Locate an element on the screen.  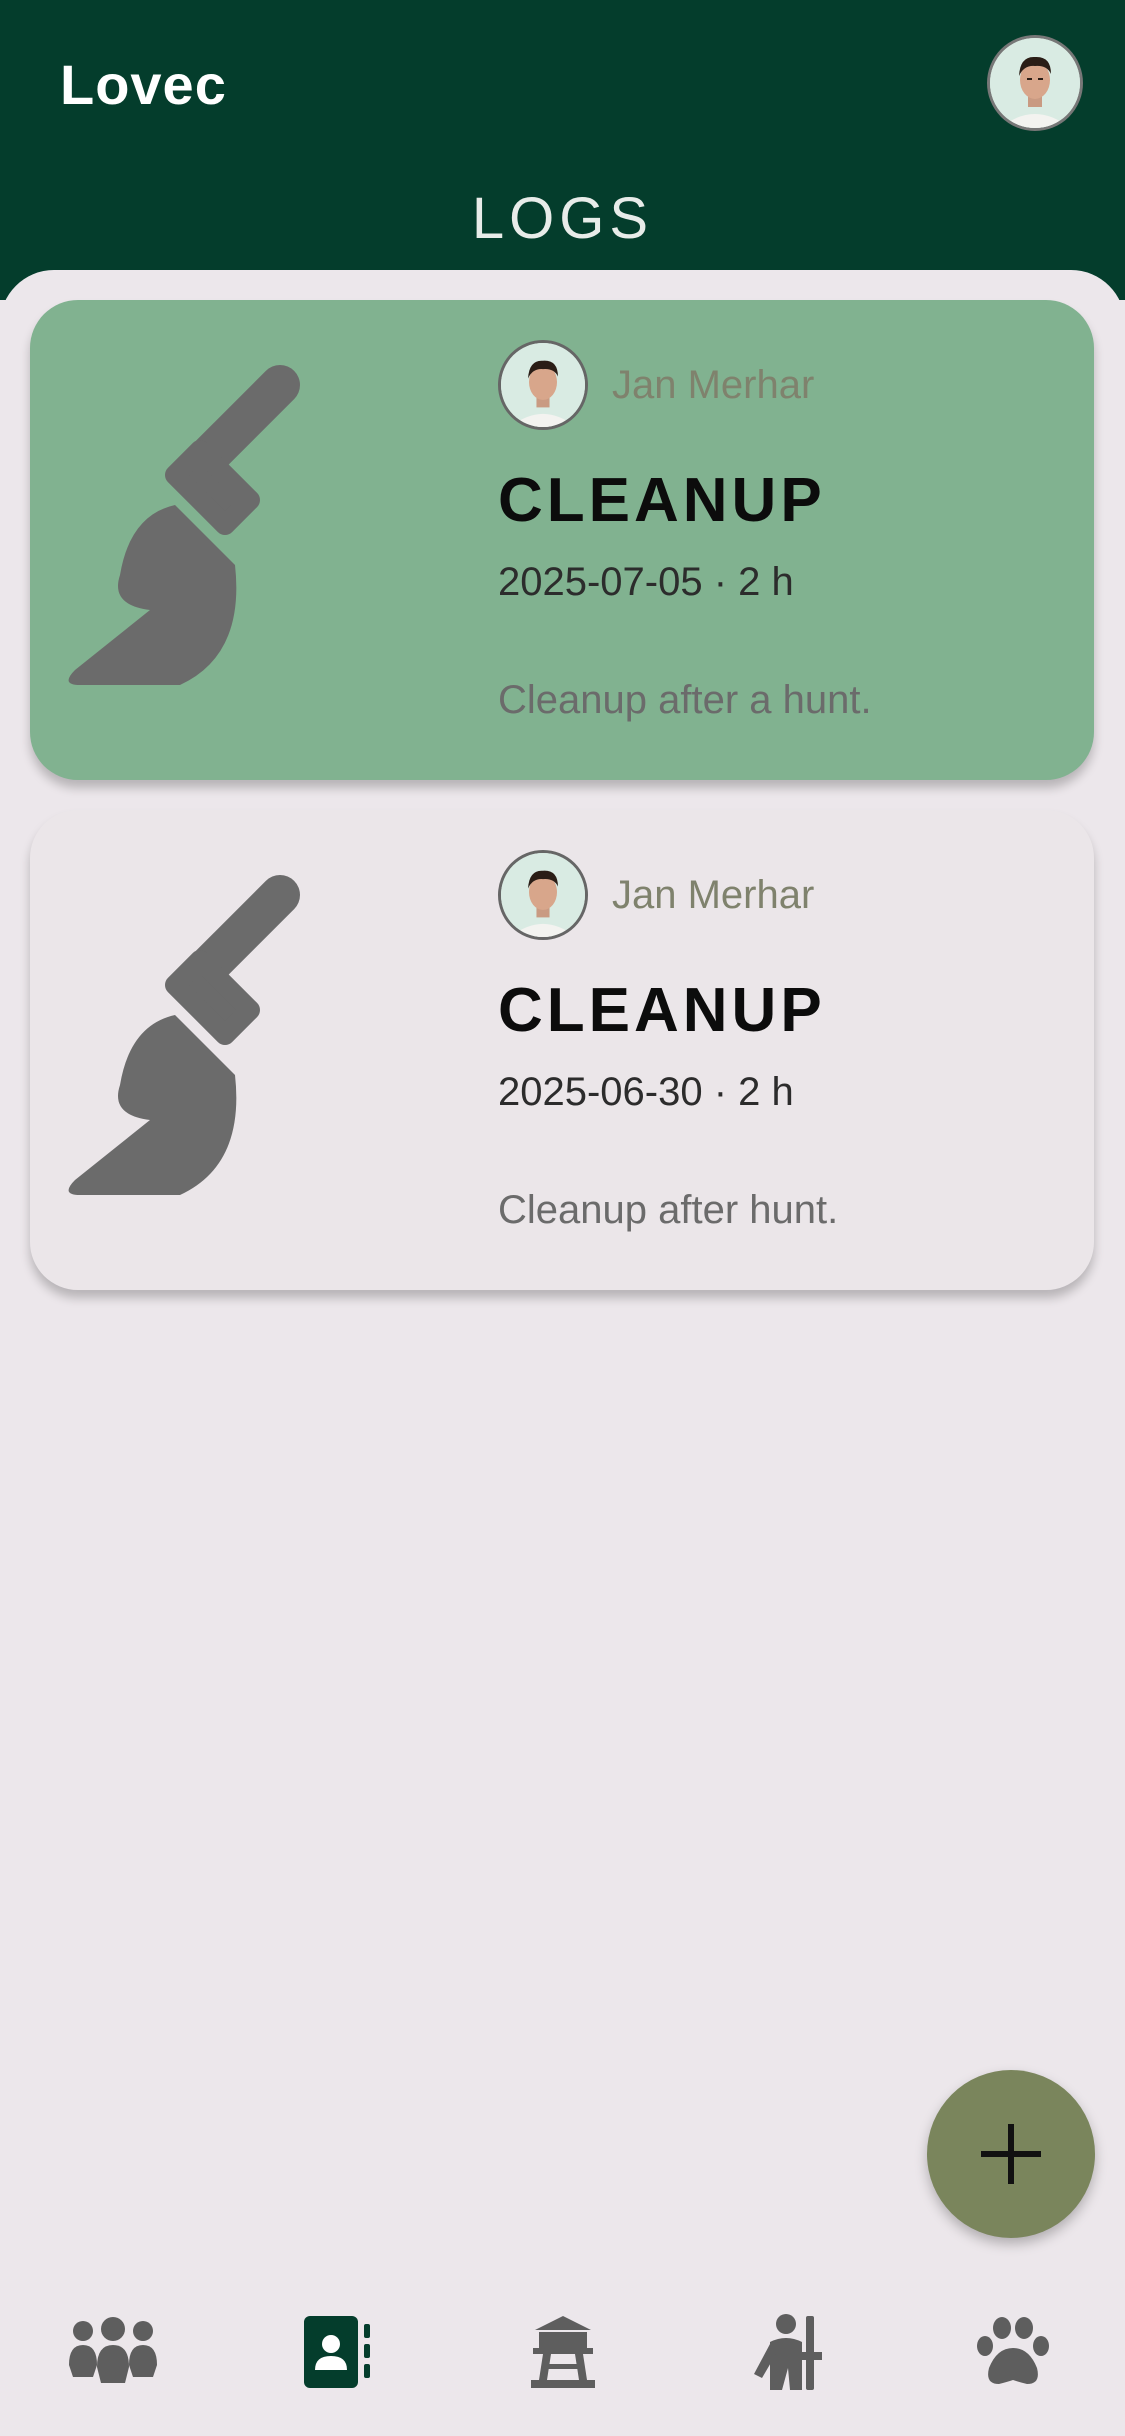
nav-item-hunter is located at coordinates (788, 2352).